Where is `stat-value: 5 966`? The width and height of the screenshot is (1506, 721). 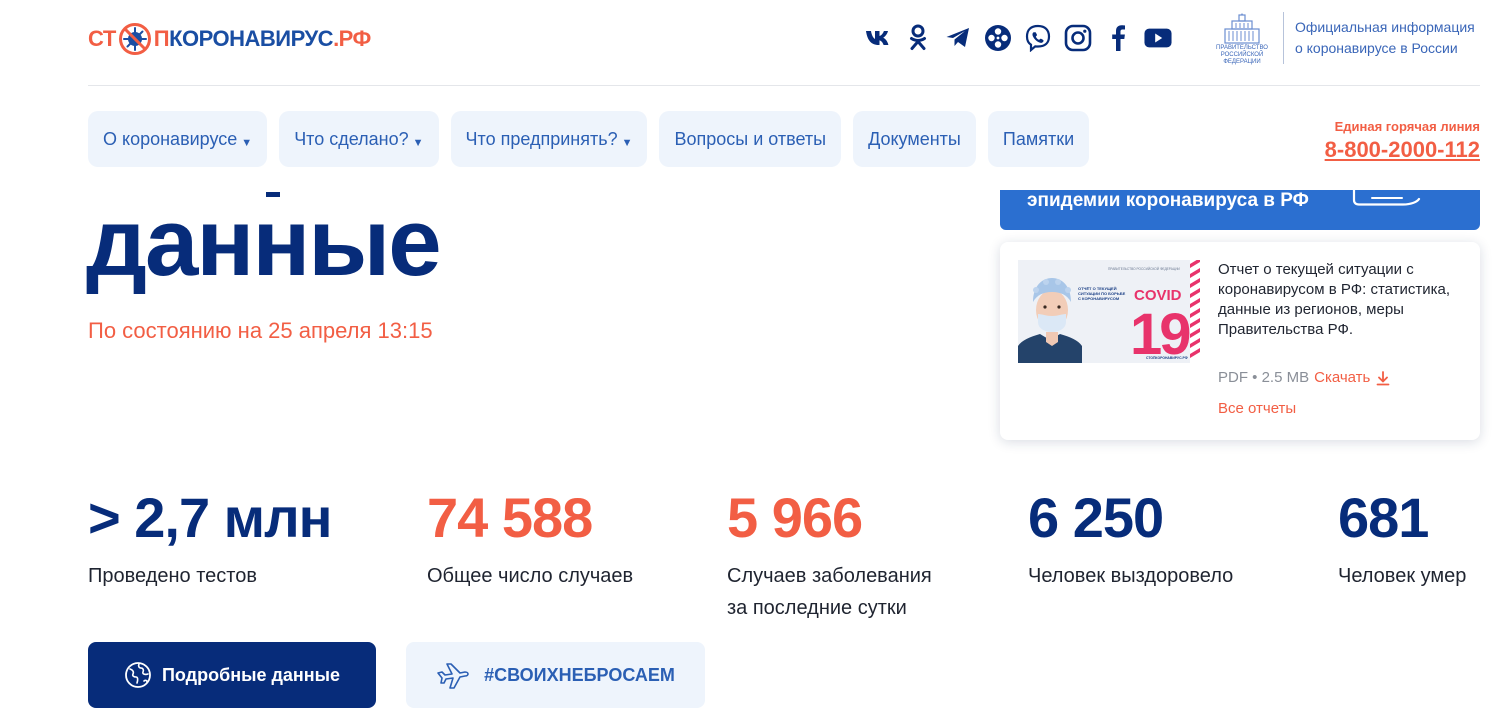 stat-value: 5 966 is located at coordinates (795, 517).